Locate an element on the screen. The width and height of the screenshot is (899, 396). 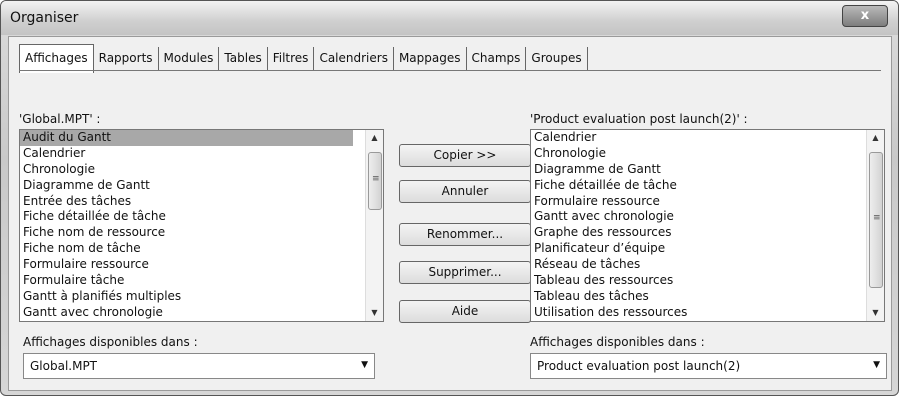
right-file-select: Product evaluation post launch(2) ▼ is located at coordinates (708, 366).